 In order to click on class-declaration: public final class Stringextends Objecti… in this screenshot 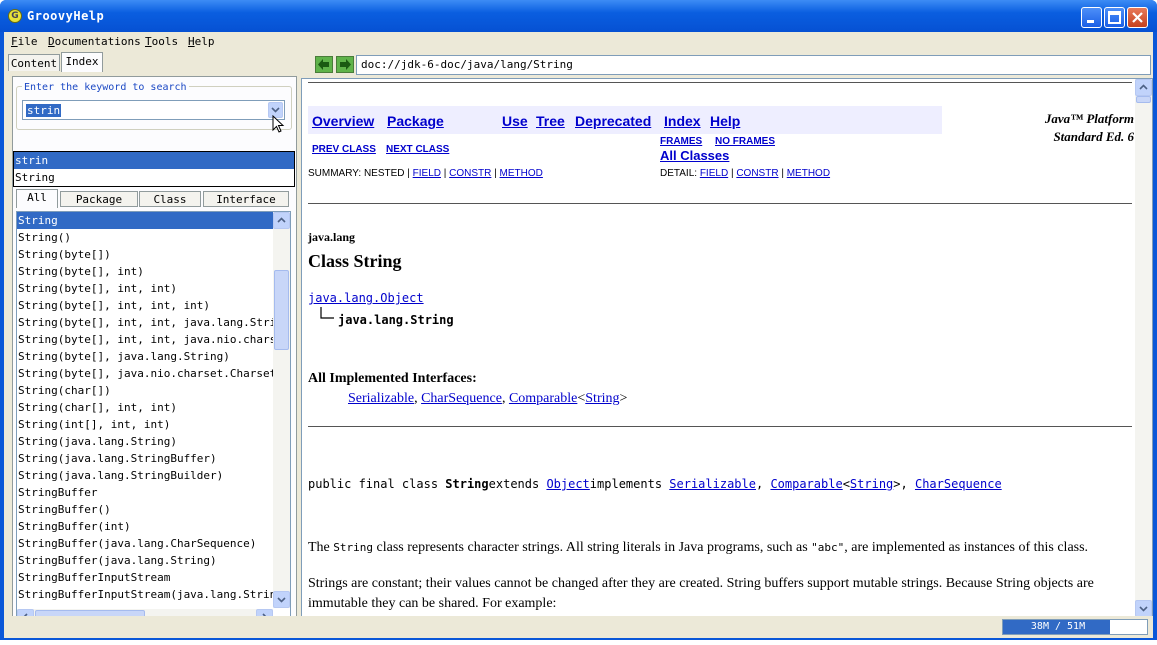, I will do `click(655, 484)`.